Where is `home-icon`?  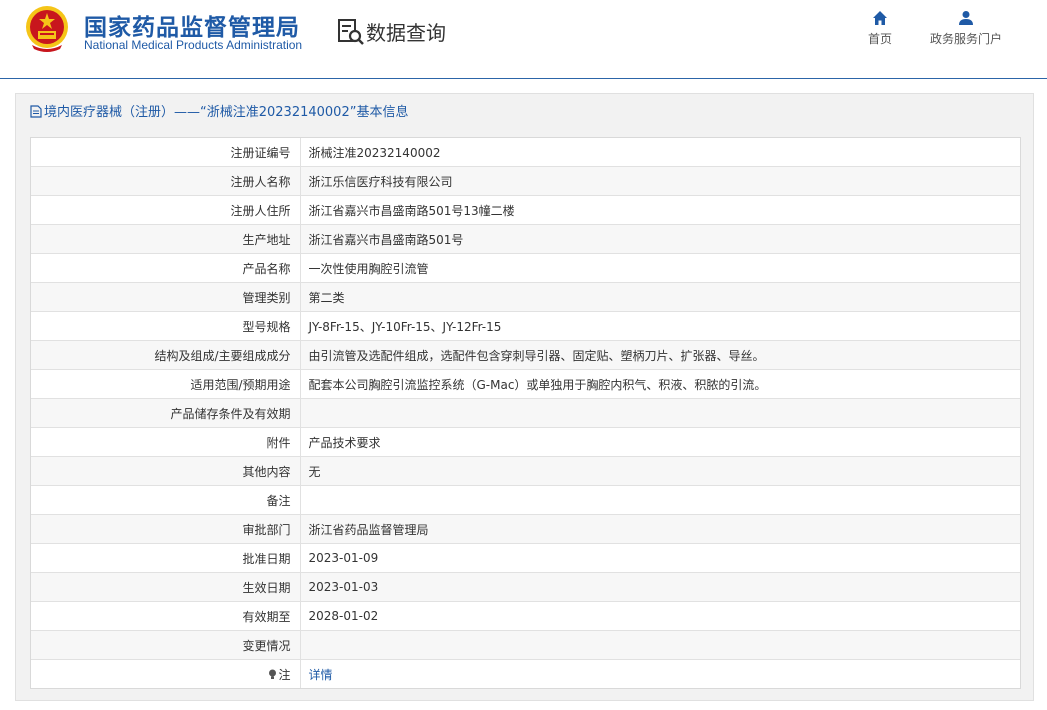
home-icon is located at coordinates (880, 18).